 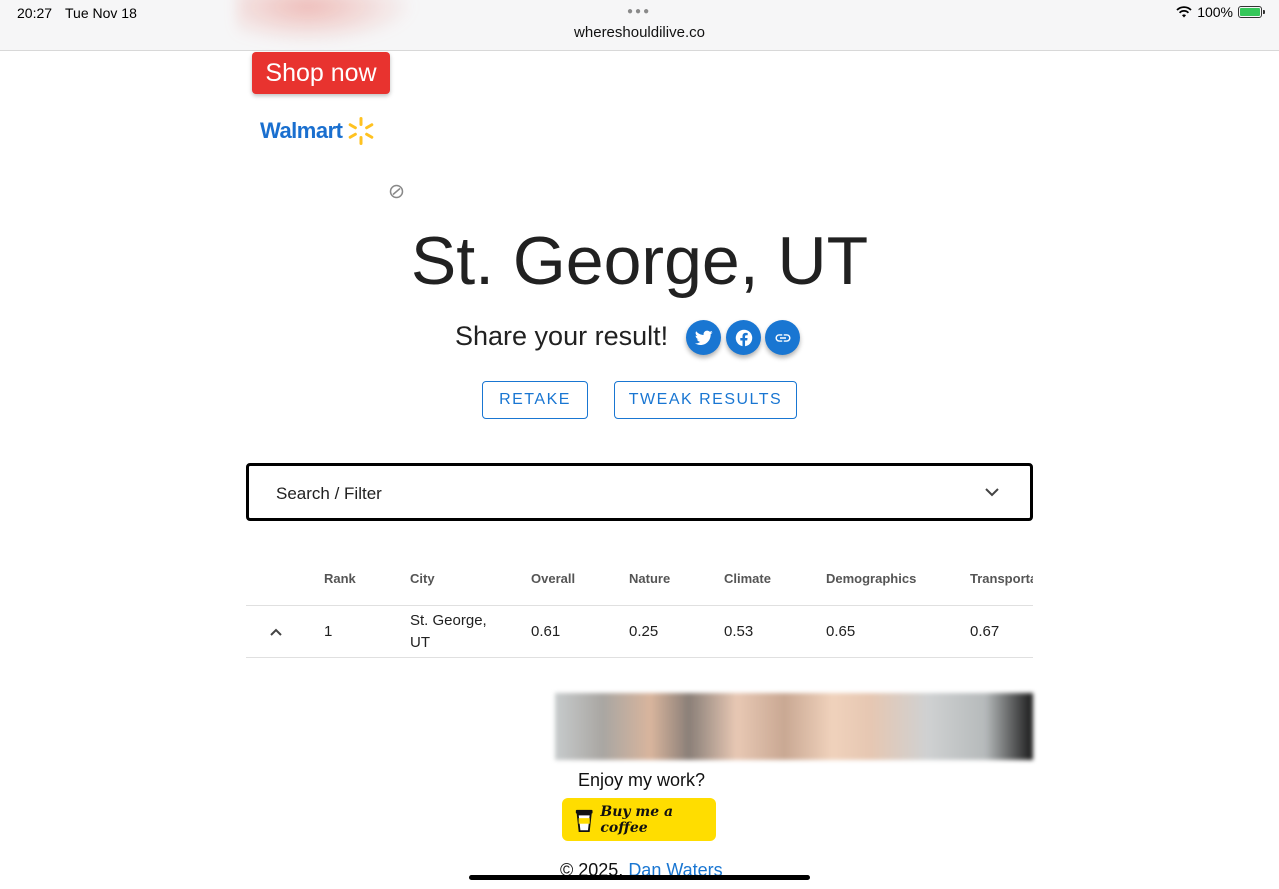 I want to click on header-demographics: Demographics, so click(x=871, y=578).